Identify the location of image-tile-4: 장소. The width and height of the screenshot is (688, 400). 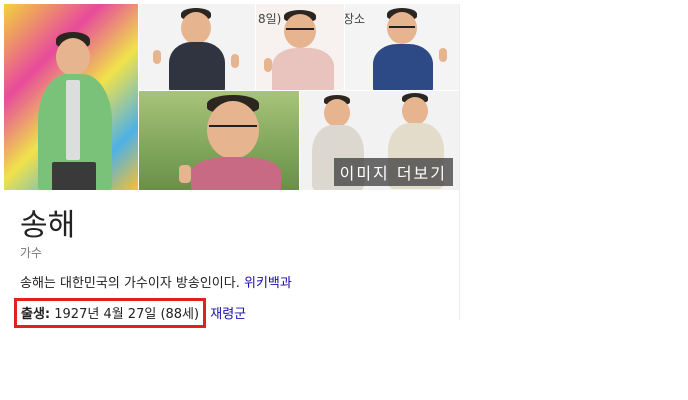
(402, 47).